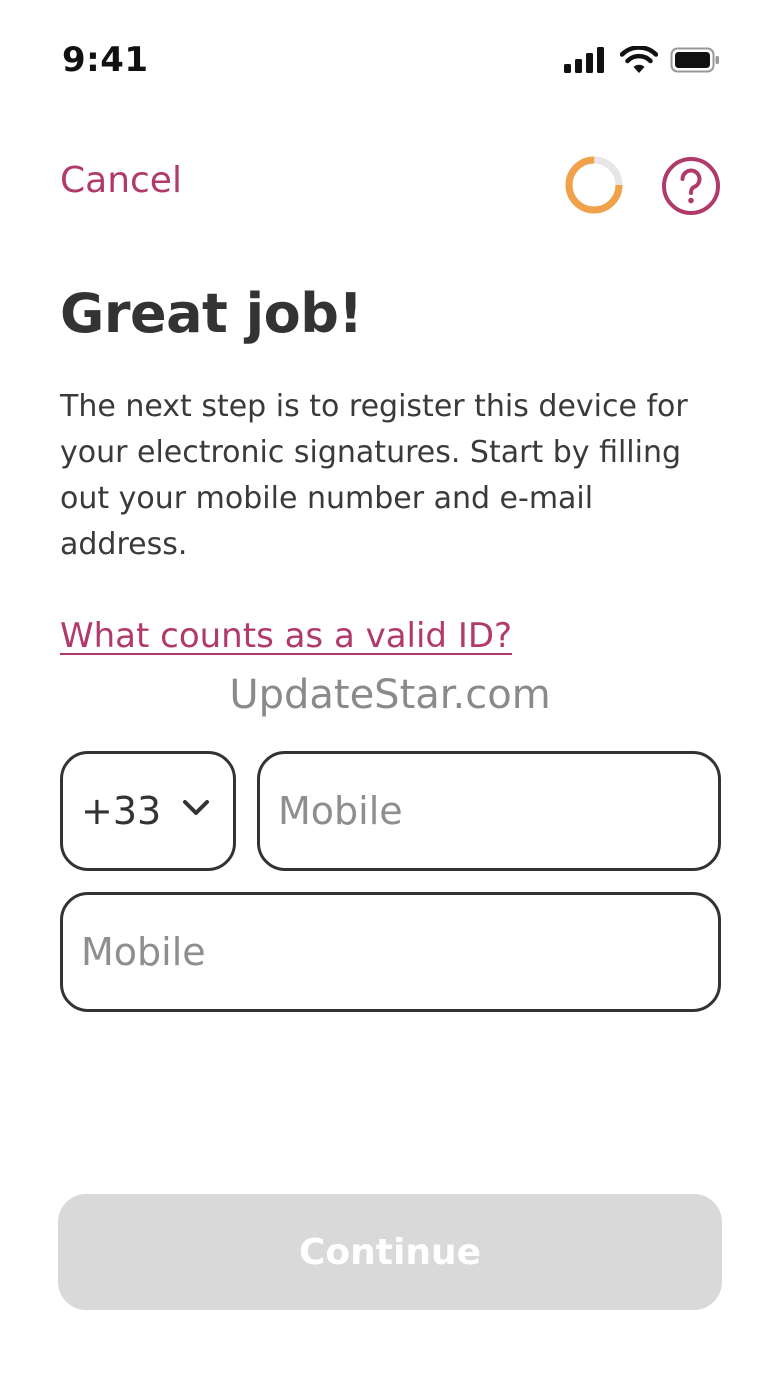 The image size is (780, 1387). Describe the element at coordinates (390, 1252) in the screenshot. I see `continue-button: Continue` at that location.